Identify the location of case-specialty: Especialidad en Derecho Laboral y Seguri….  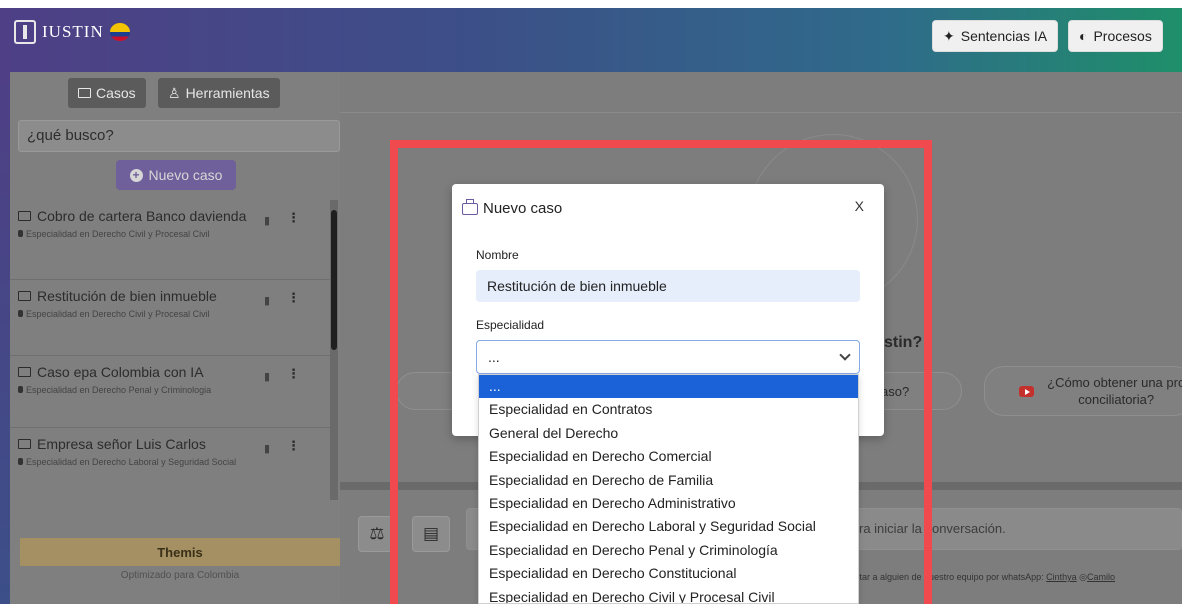
(131, 462).